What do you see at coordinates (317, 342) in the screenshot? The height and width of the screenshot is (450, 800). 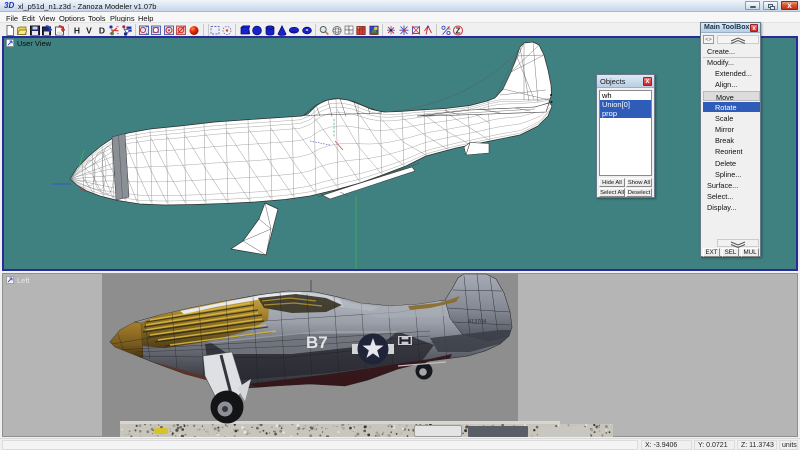 I see `svg-text: B7` at bounding box center [317, 342].